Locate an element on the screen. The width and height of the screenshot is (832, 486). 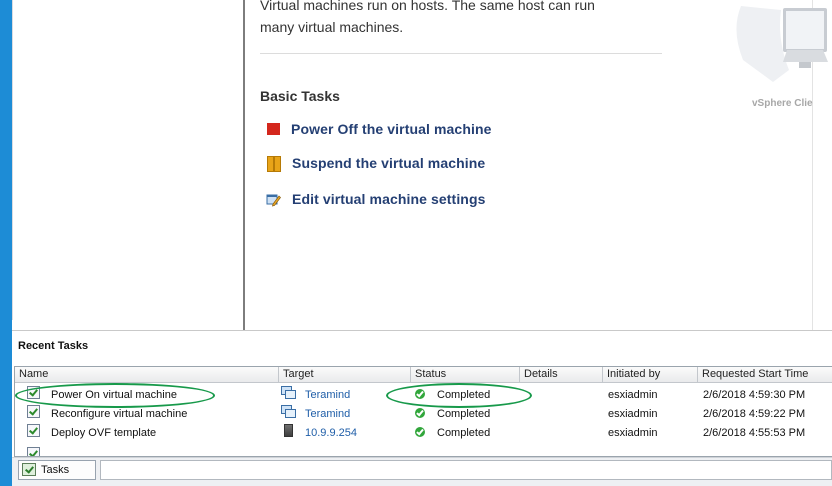
edit-settings-icon is located at coordinates (273, 199).